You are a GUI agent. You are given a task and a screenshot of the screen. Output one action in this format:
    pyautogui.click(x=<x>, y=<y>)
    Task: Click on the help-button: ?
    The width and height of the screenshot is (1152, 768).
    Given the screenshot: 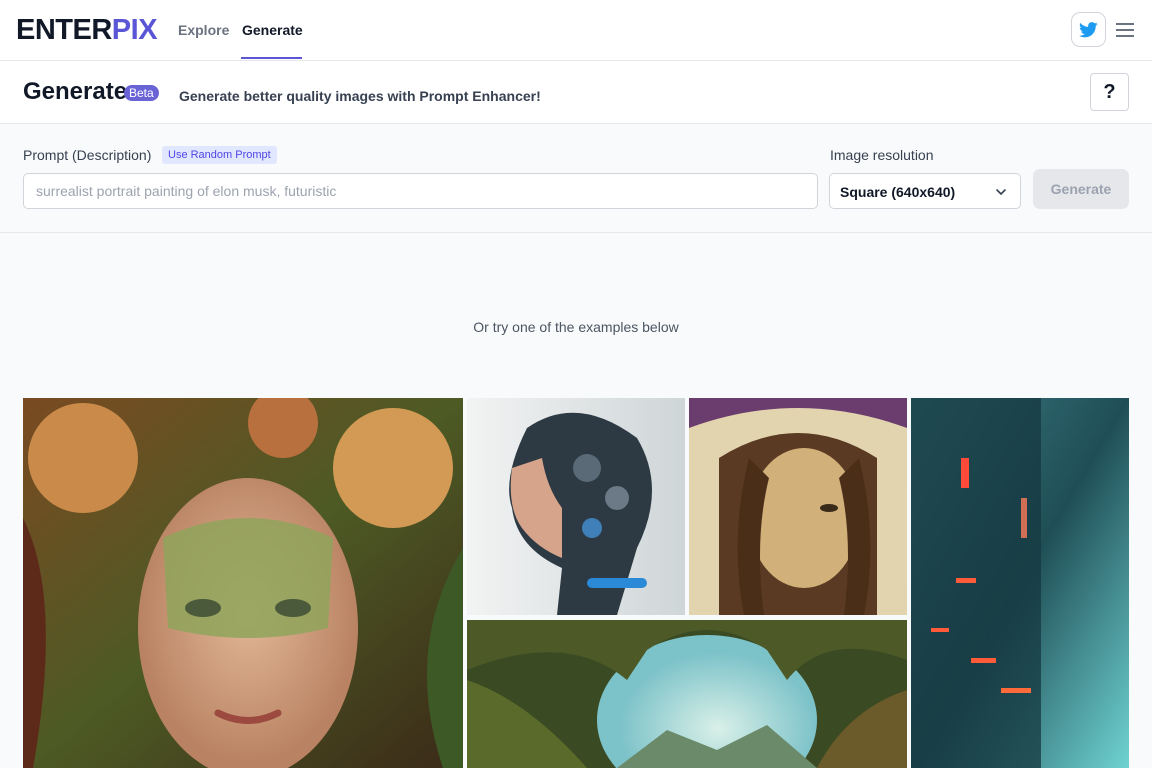 What is the action you would take?
    pyautogui.click(x=1109, y=92)
    